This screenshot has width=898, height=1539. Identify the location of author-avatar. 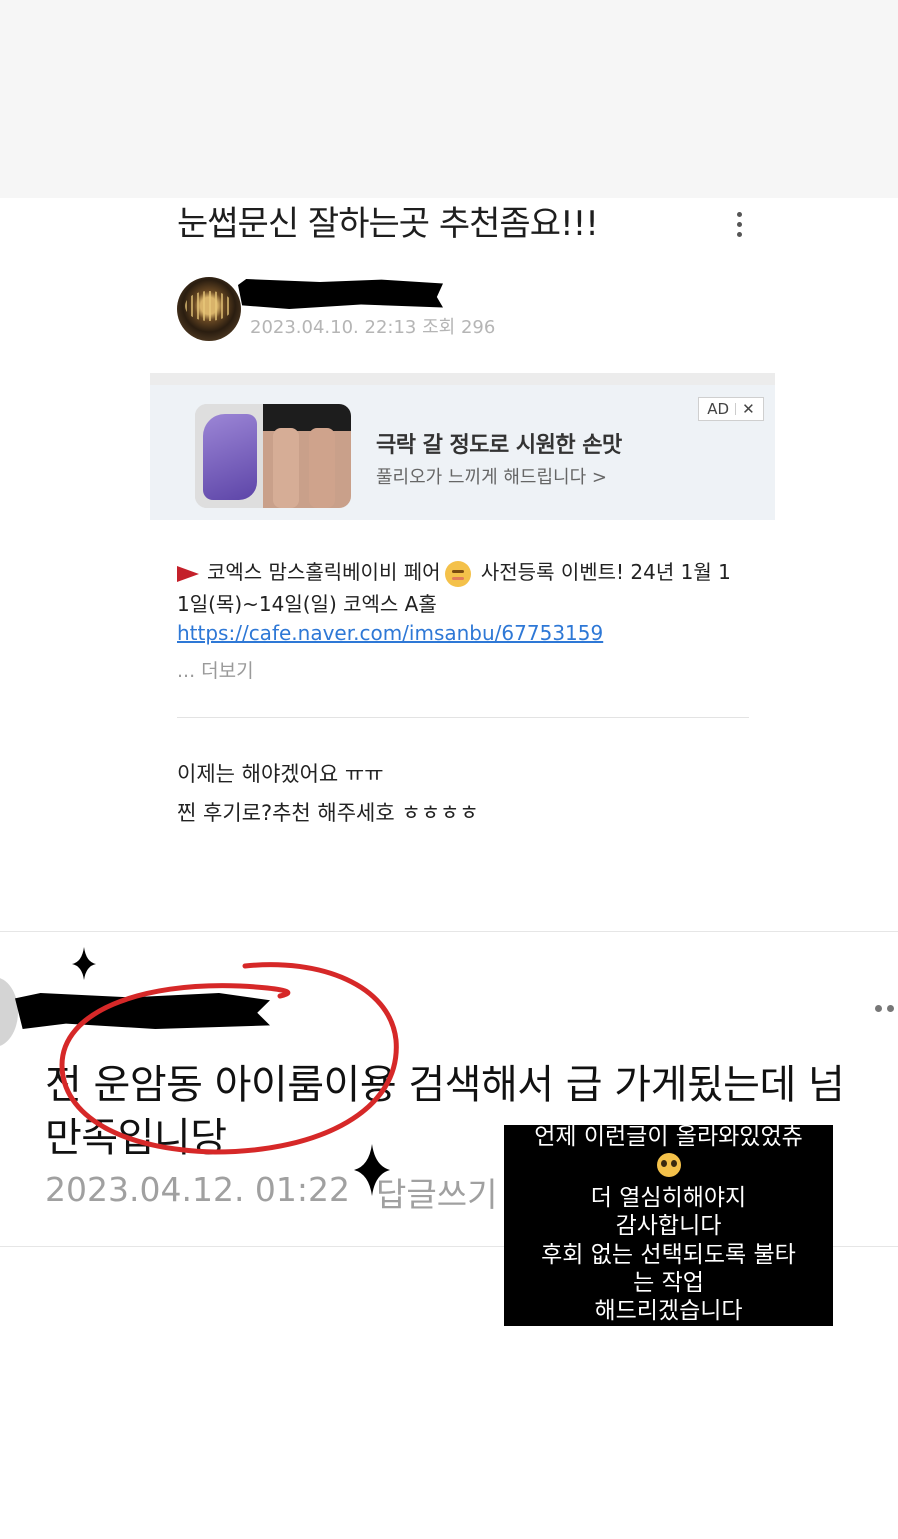
(209, 309).